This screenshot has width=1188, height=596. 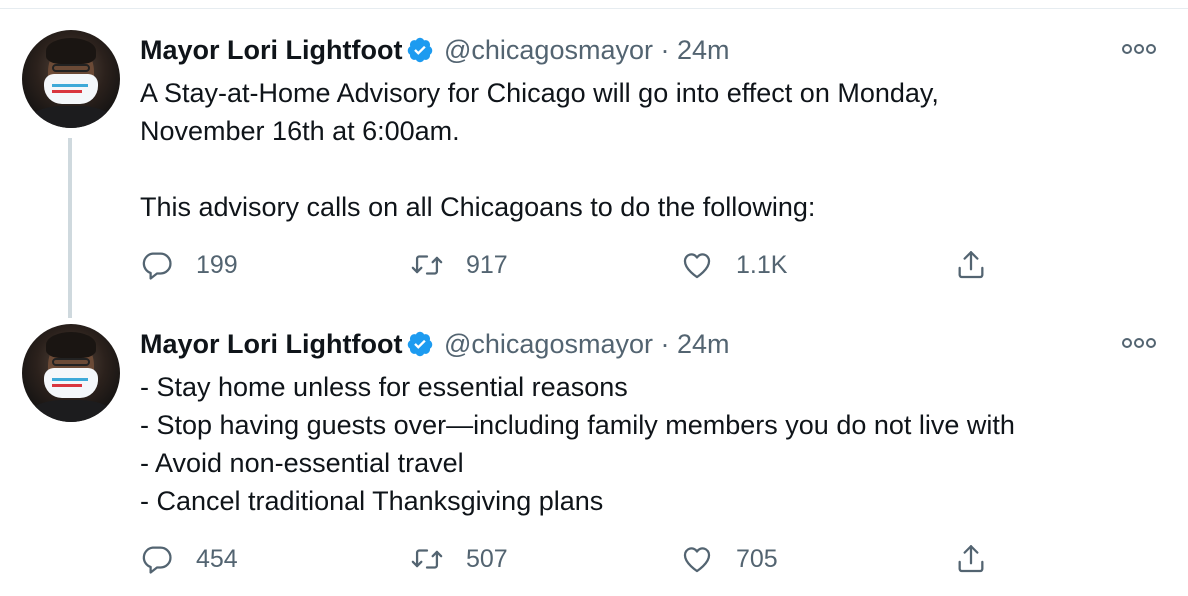 I want to click on thread-connector, so click(x=70, y=228).